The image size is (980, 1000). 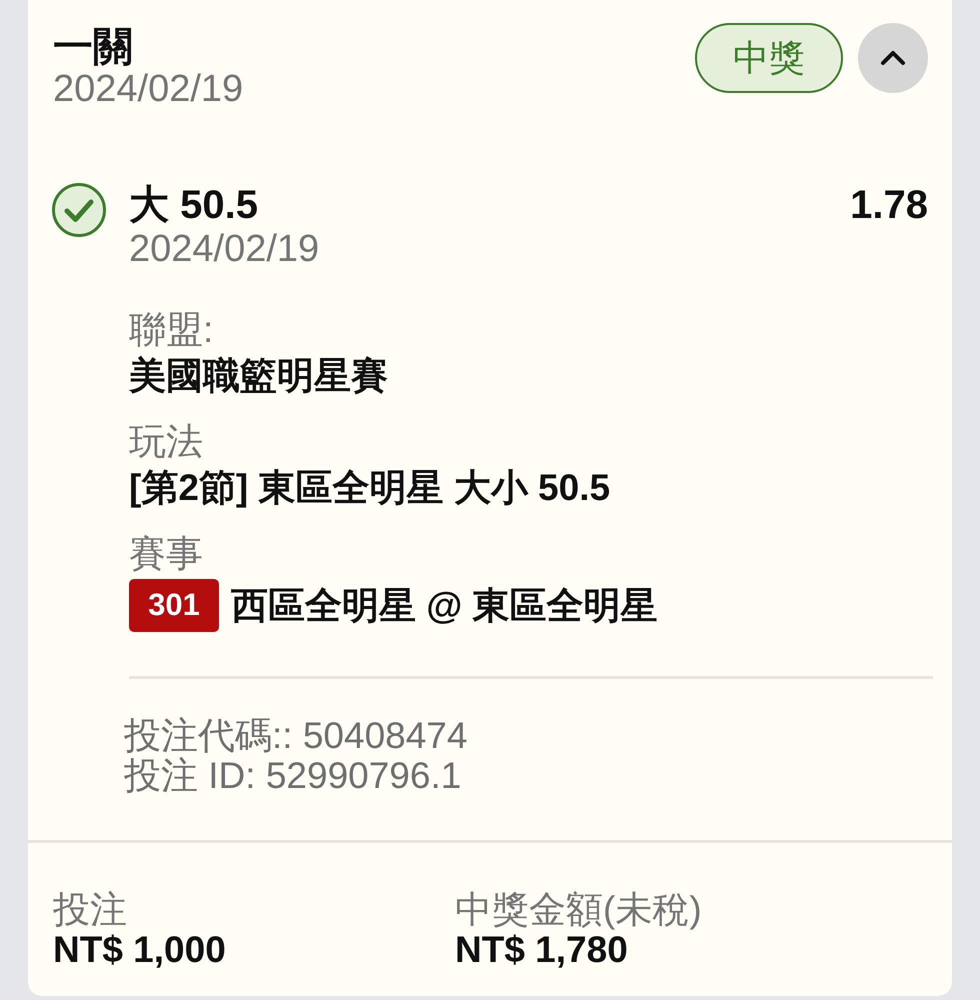 What do you see at coordinates (578, 910) in the screenshot?
I see `summary-label: 中獎金額(未稅)` at bounding box center [578, 910].